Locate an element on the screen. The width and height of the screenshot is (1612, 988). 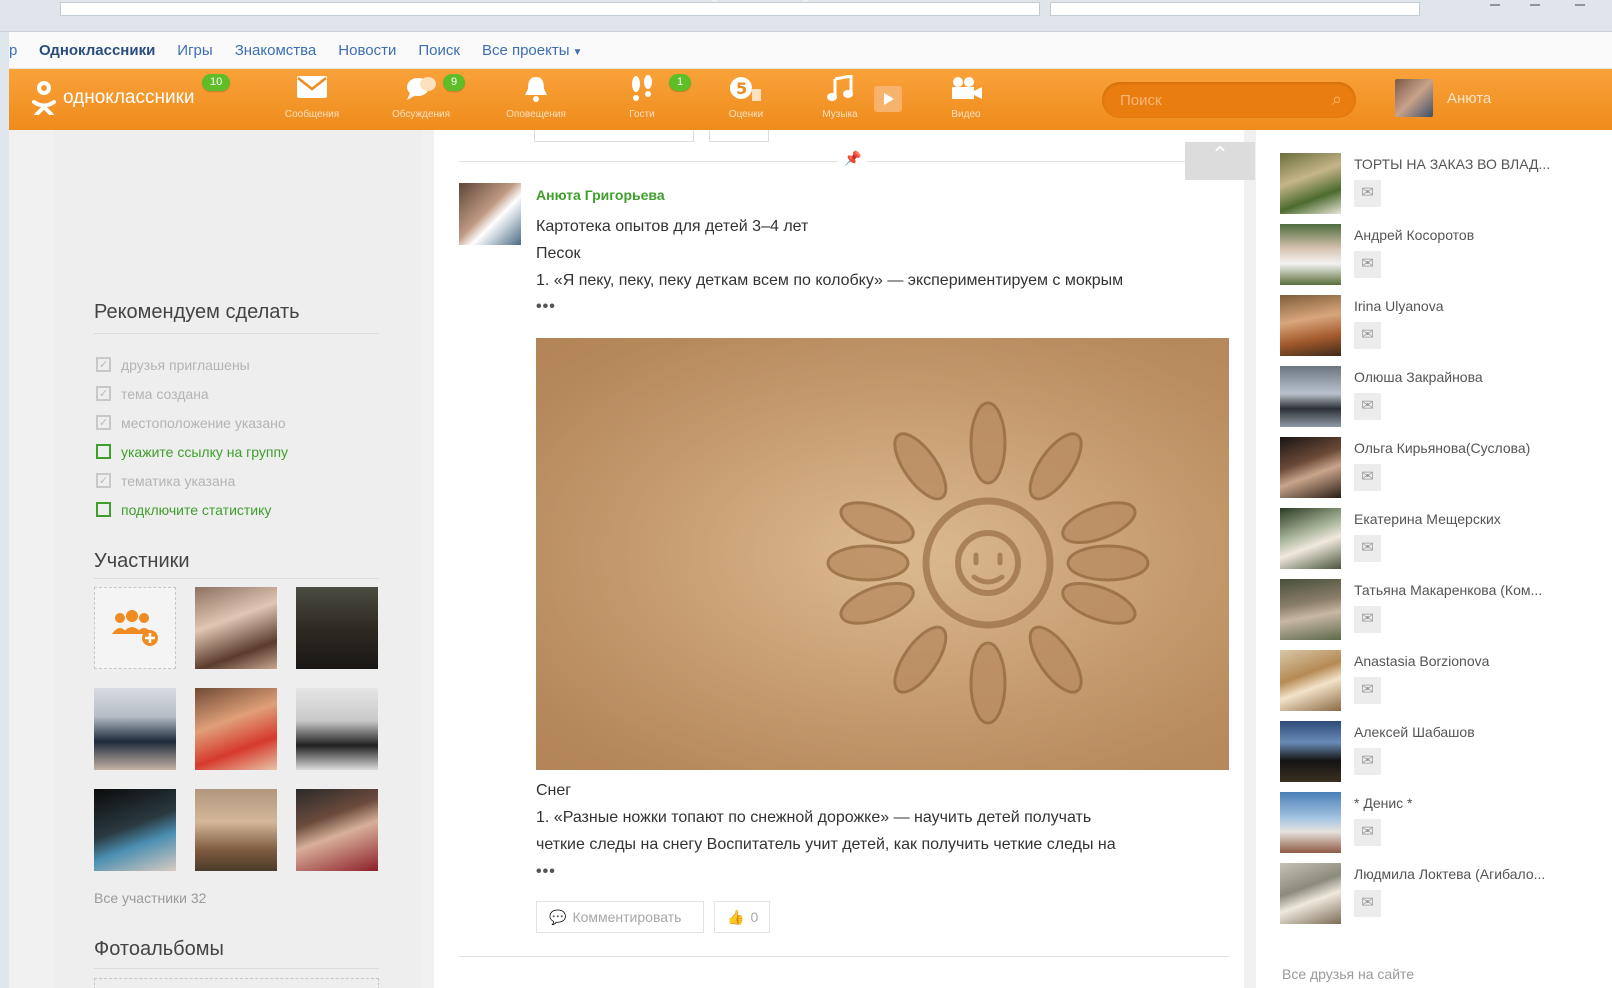
all-members-link: Все участники 32 is located at coordinates (150, 898).